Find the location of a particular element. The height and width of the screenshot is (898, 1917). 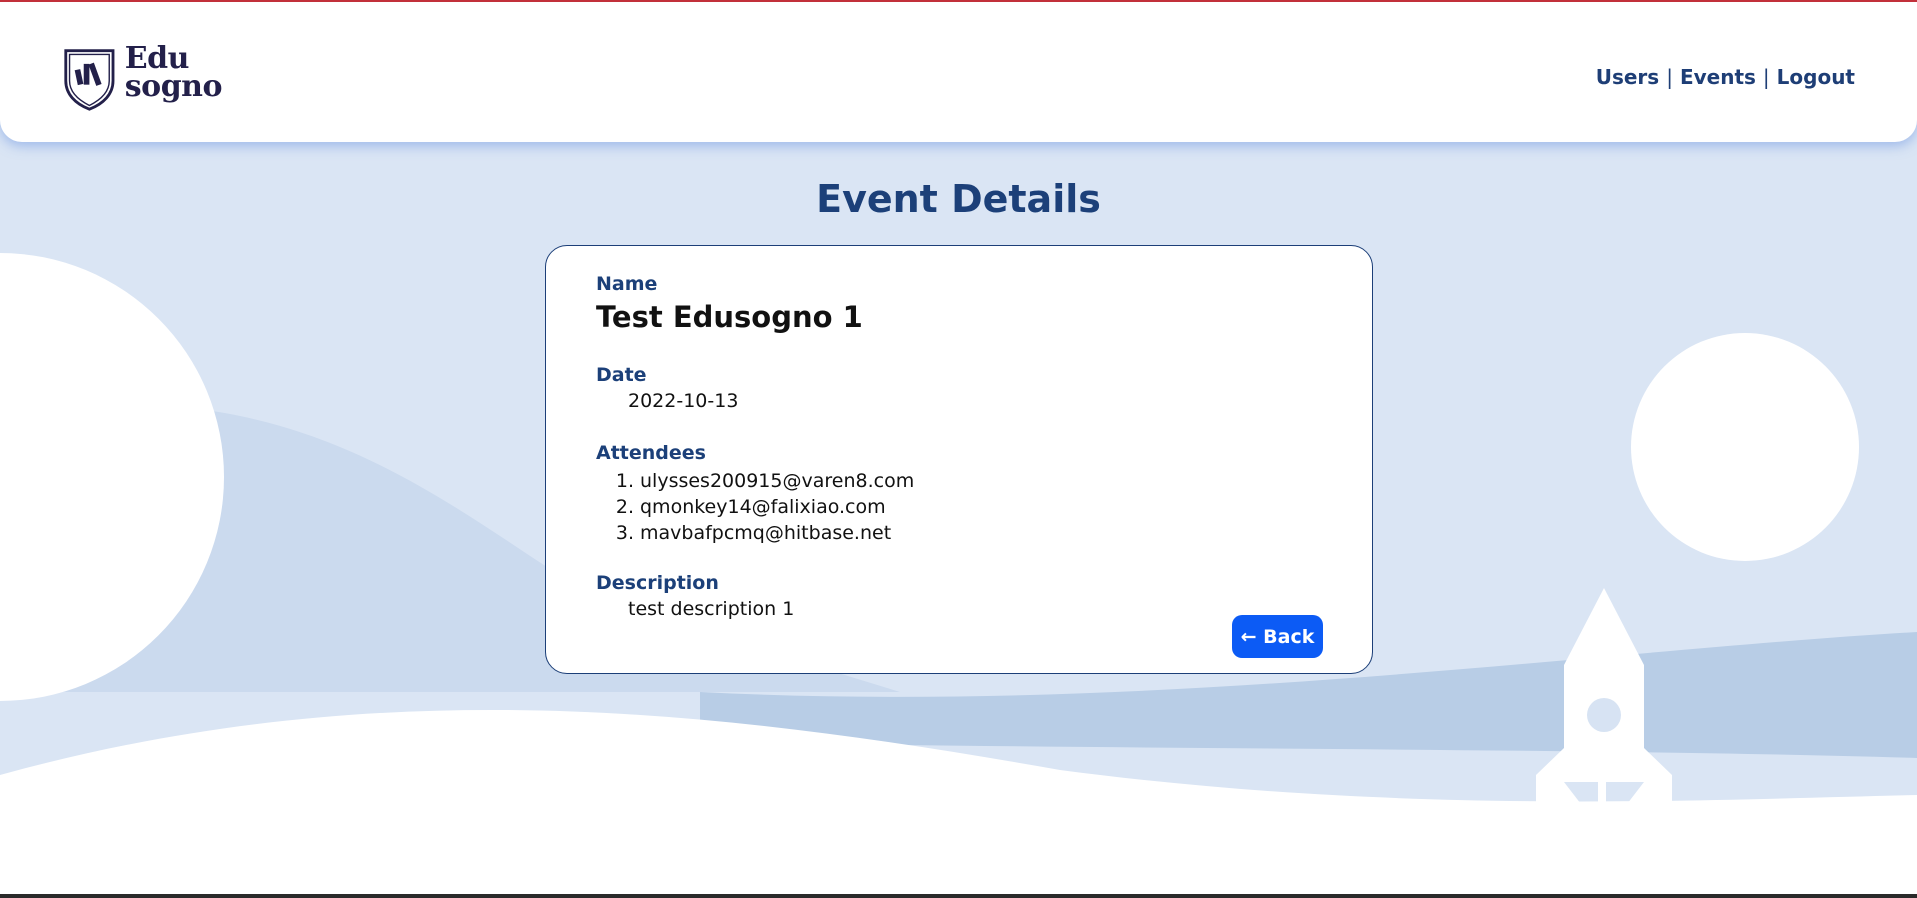

main-nav: Users | Events | Logout is located at coordinates (1725, 77).